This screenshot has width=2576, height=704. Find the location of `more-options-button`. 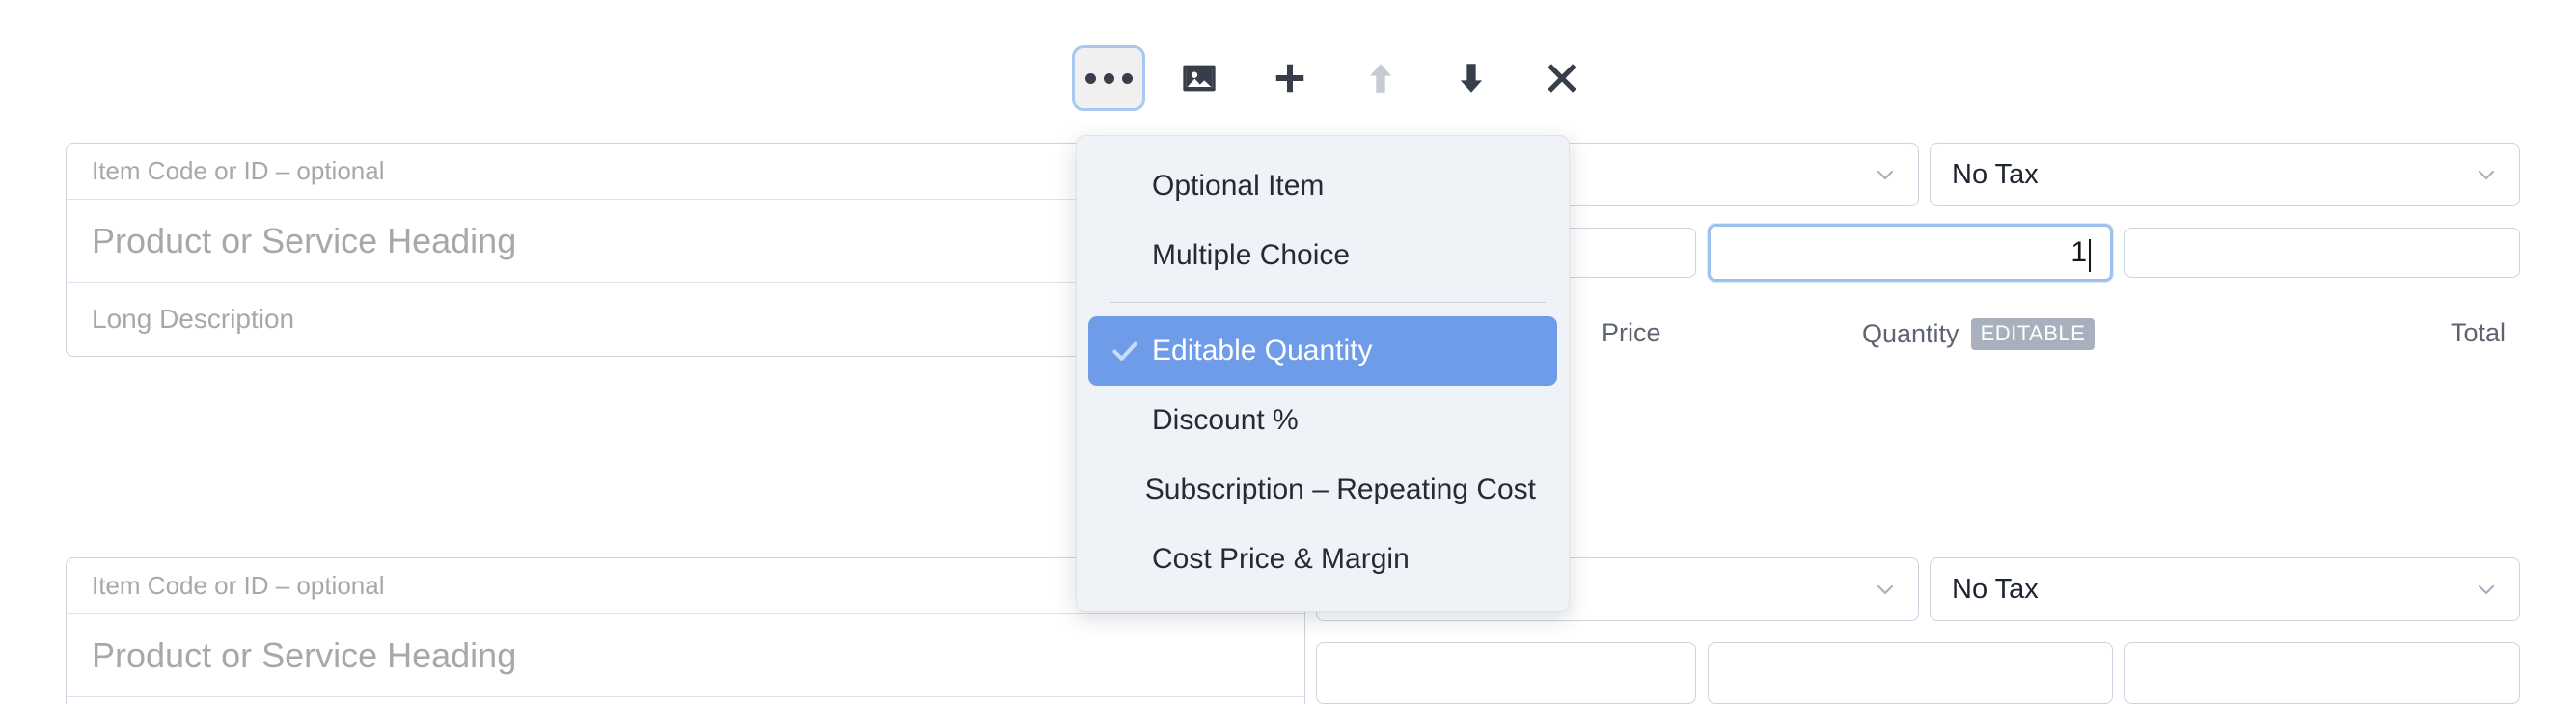

more-options-button is located at coordinates (1109, 78).